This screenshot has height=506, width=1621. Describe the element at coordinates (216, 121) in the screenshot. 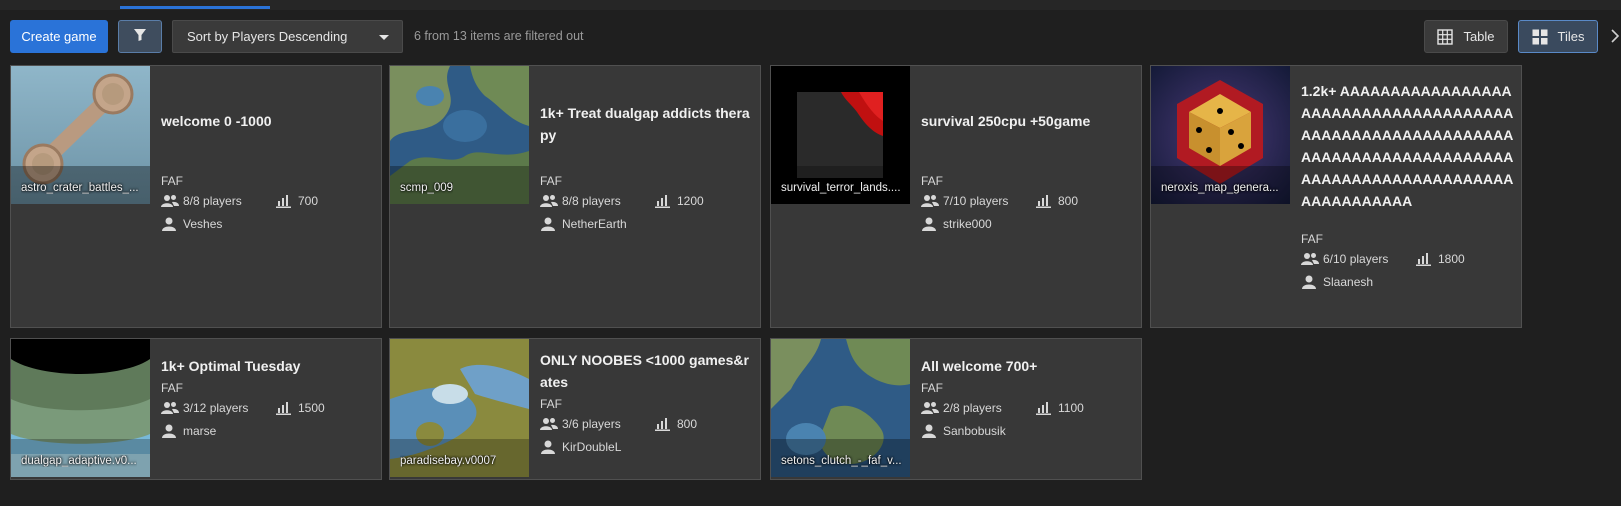

I see `game-title: welcome 0 -1000` at that location.